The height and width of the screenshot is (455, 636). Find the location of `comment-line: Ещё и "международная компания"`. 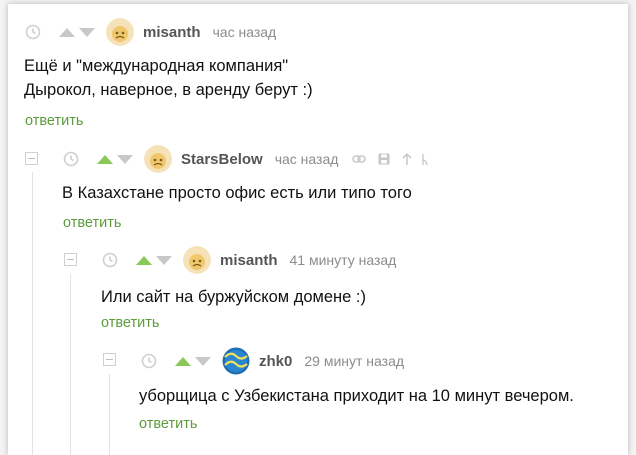

comment-line: Ещё и "международная компания" is located at coordinates (156, 66).